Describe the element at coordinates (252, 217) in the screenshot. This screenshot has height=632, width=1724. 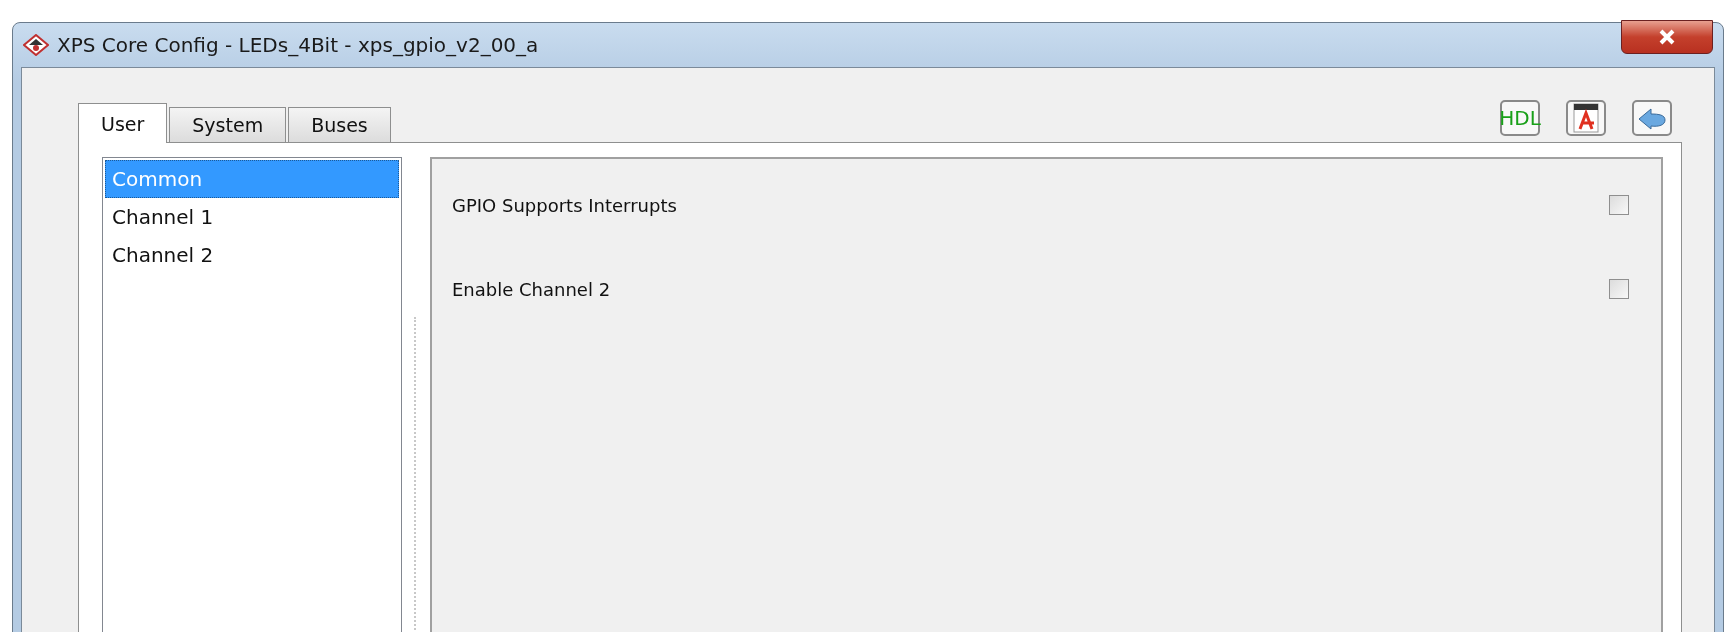
I see `list-item: Channel 1` at that location.